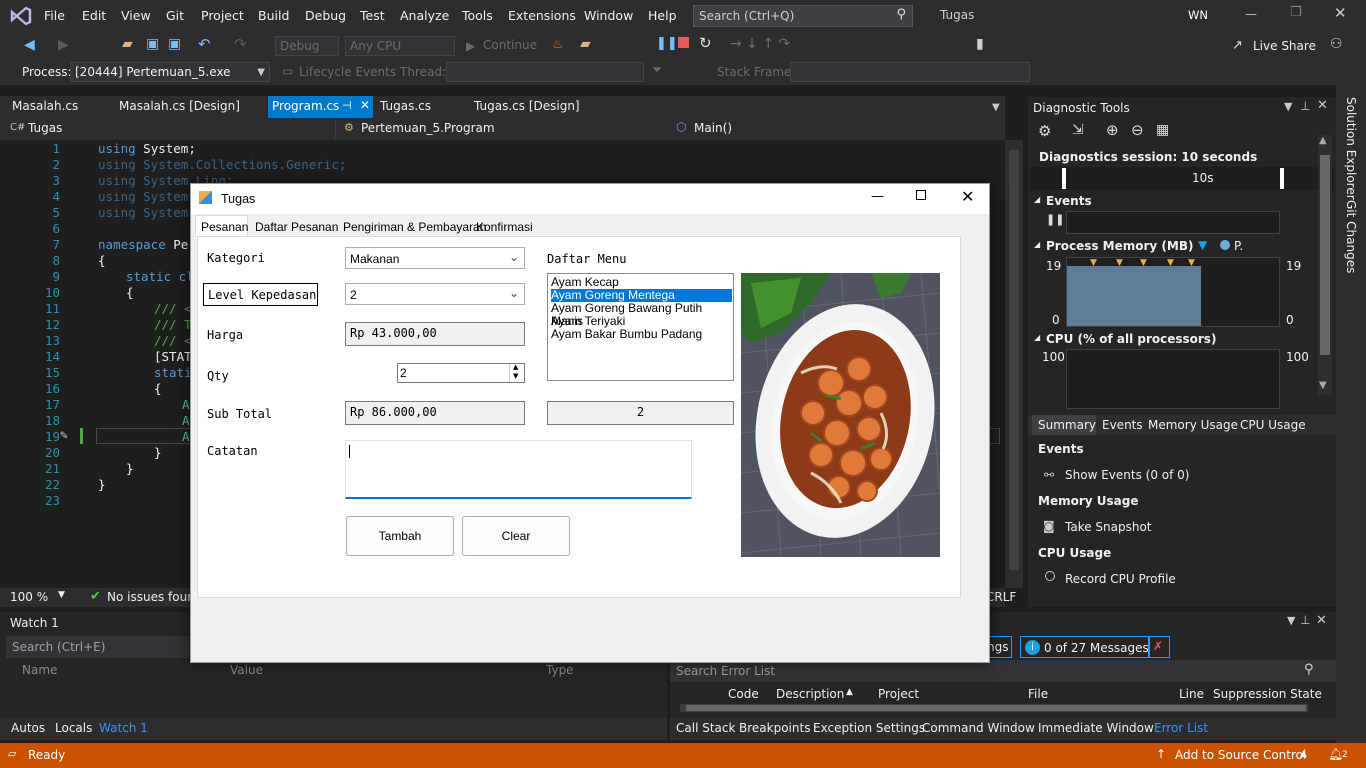 This screenshot has width=1366, height=768. What do you see at coordinates (996, 107) in the screenshot?
I see `tab-overflow-icon: ▼` at bounding box center [996, 107].